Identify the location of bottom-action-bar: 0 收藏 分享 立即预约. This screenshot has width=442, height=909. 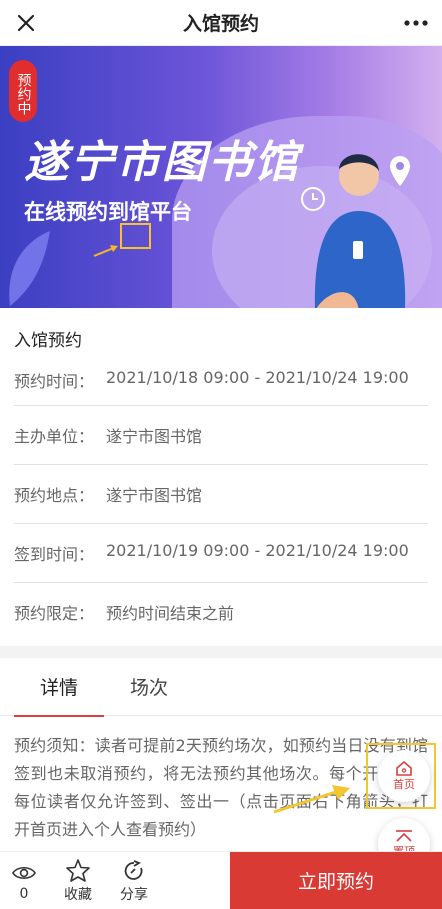
(221, 880).